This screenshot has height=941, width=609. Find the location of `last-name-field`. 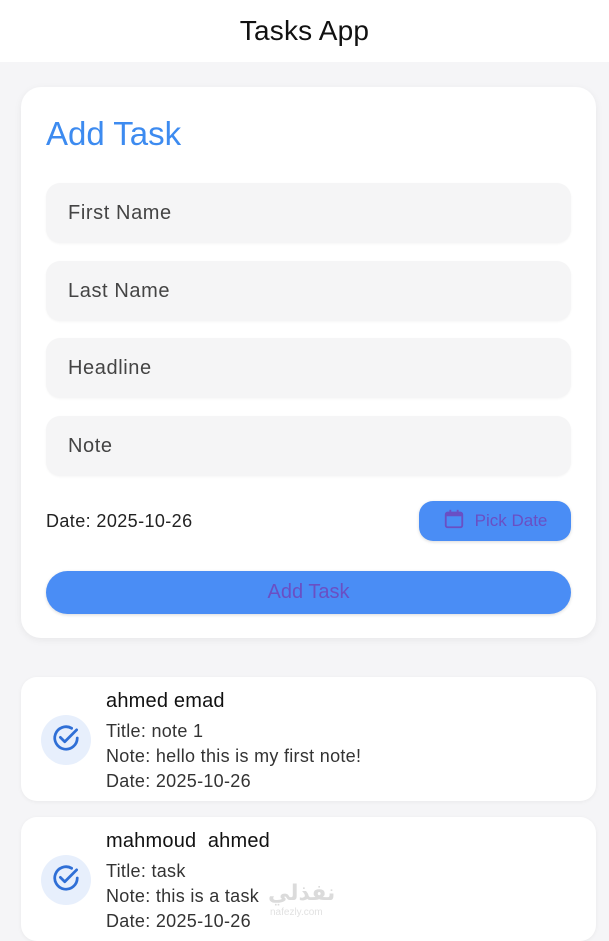

last-name-field is located at coordinates (308, 291).